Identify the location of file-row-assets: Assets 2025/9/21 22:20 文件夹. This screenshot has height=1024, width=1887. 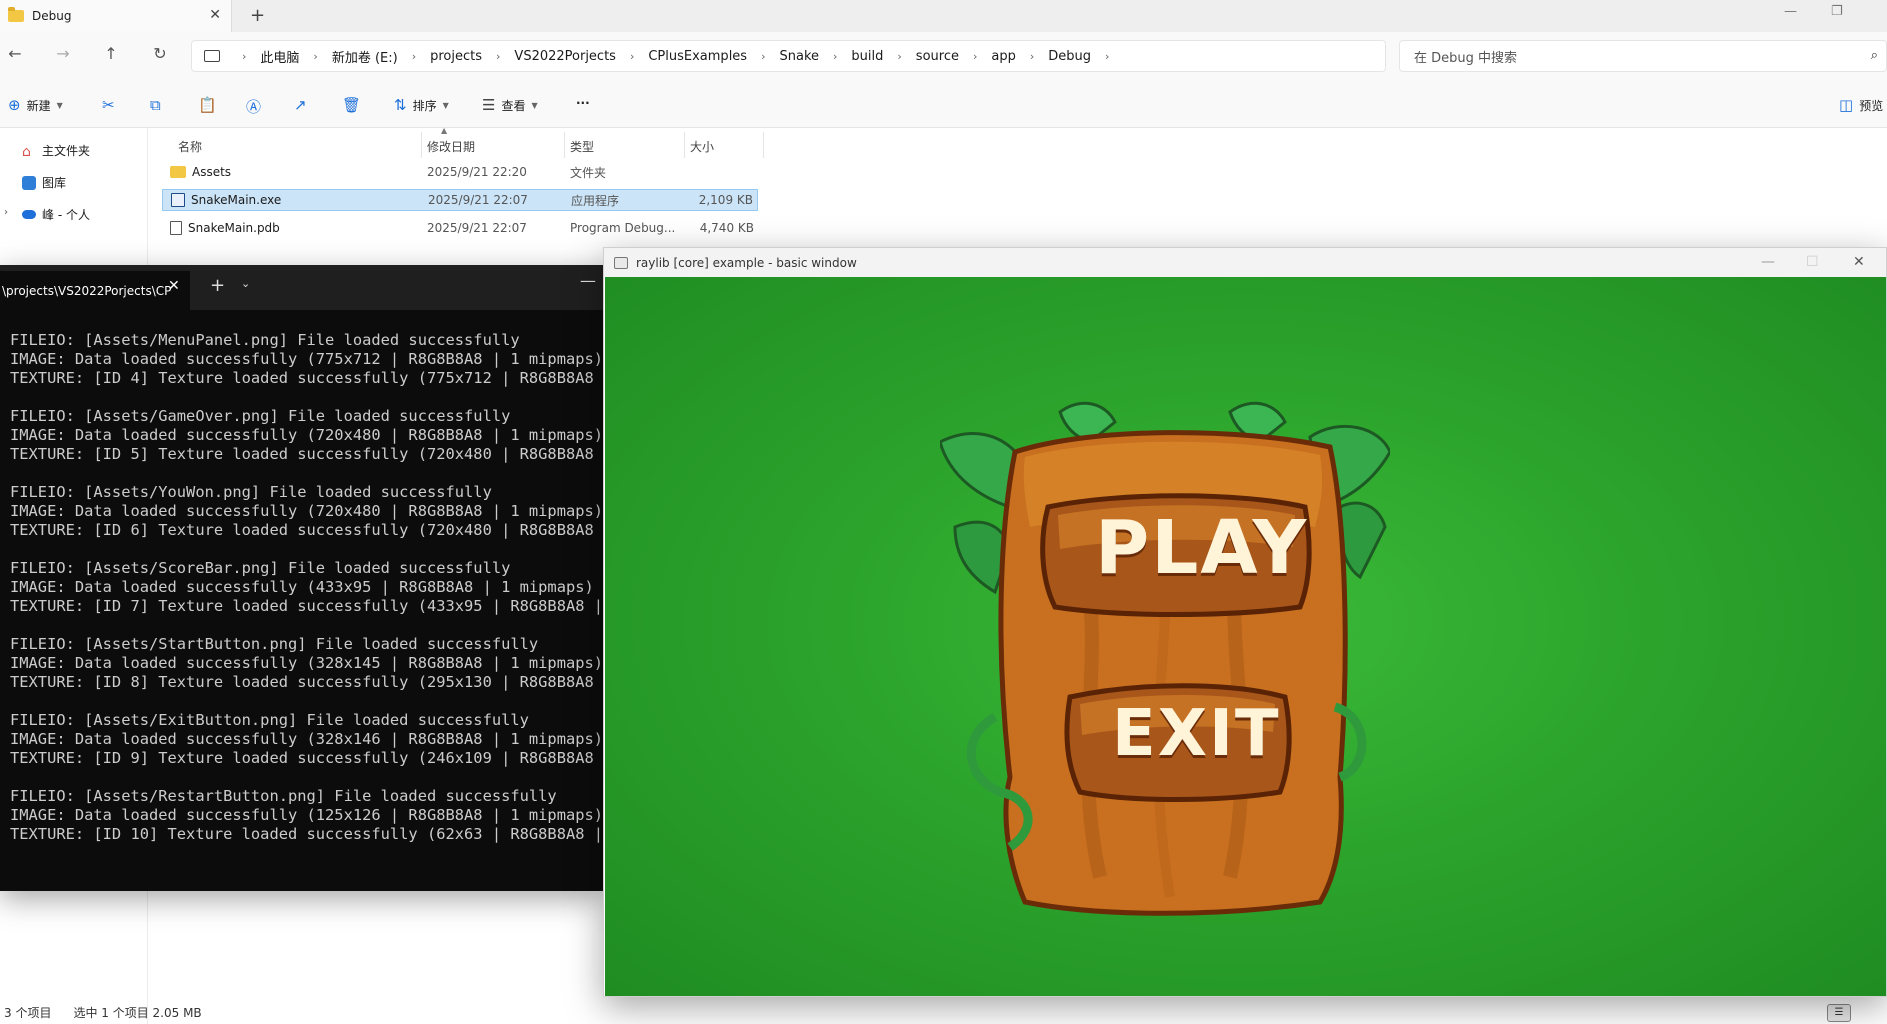
(460, 172).